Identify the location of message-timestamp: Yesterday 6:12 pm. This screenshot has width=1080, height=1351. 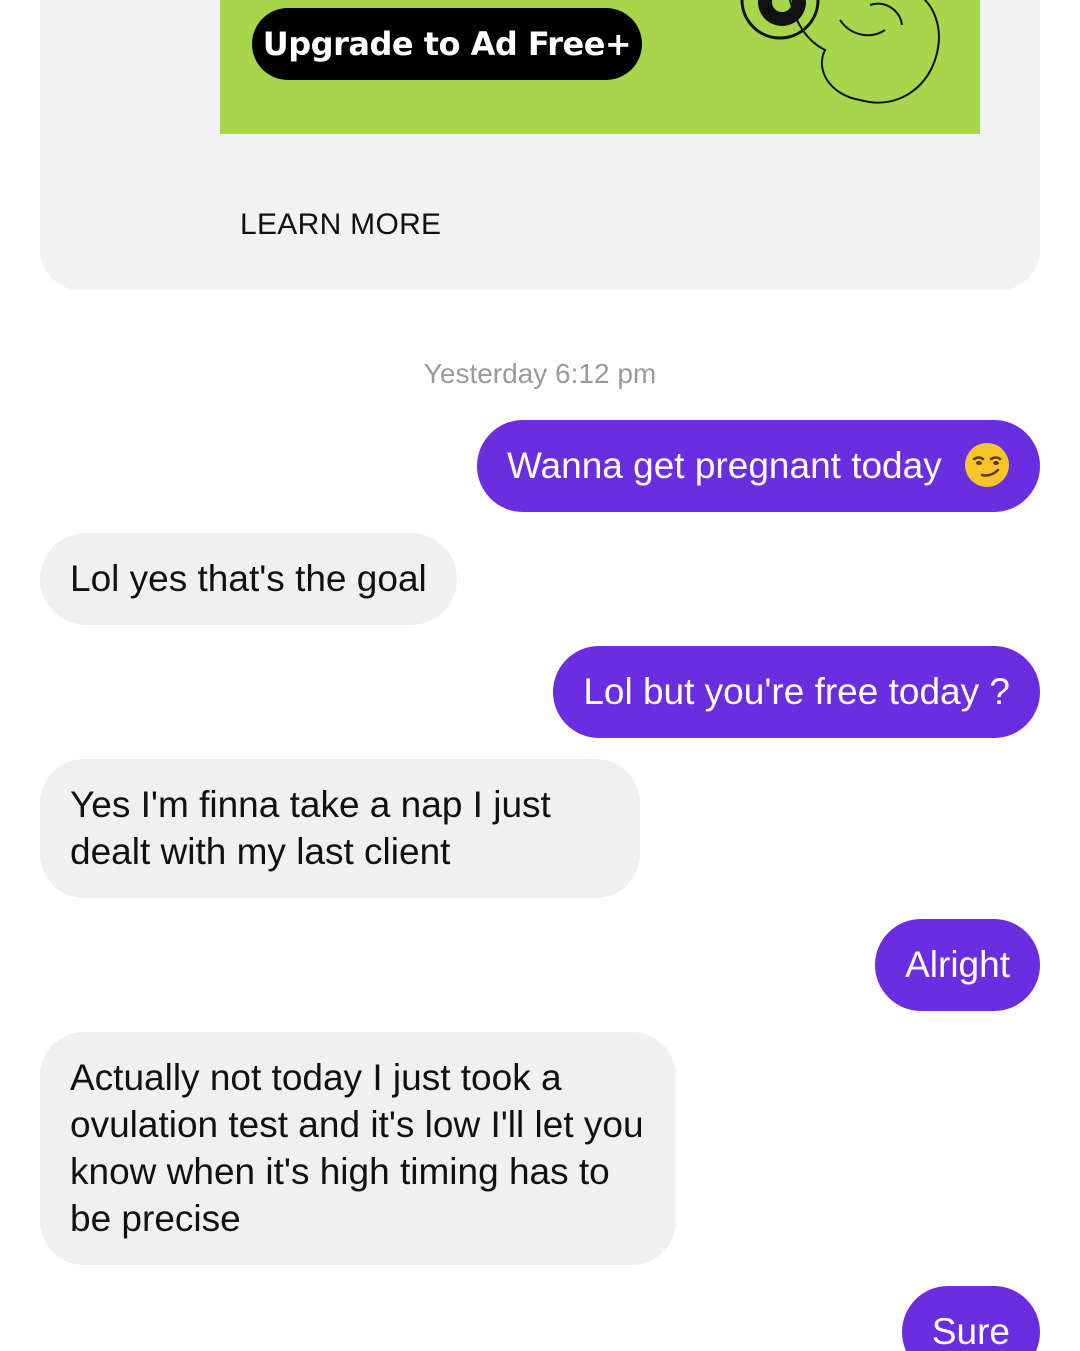
(540, 373).